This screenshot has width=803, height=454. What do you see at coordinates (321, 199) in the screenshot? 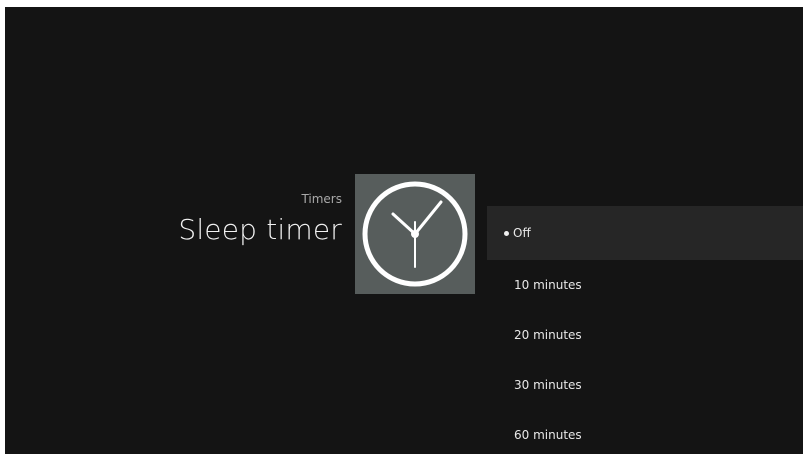
I see `category-label: Timers` at bounding box center [321, 199].